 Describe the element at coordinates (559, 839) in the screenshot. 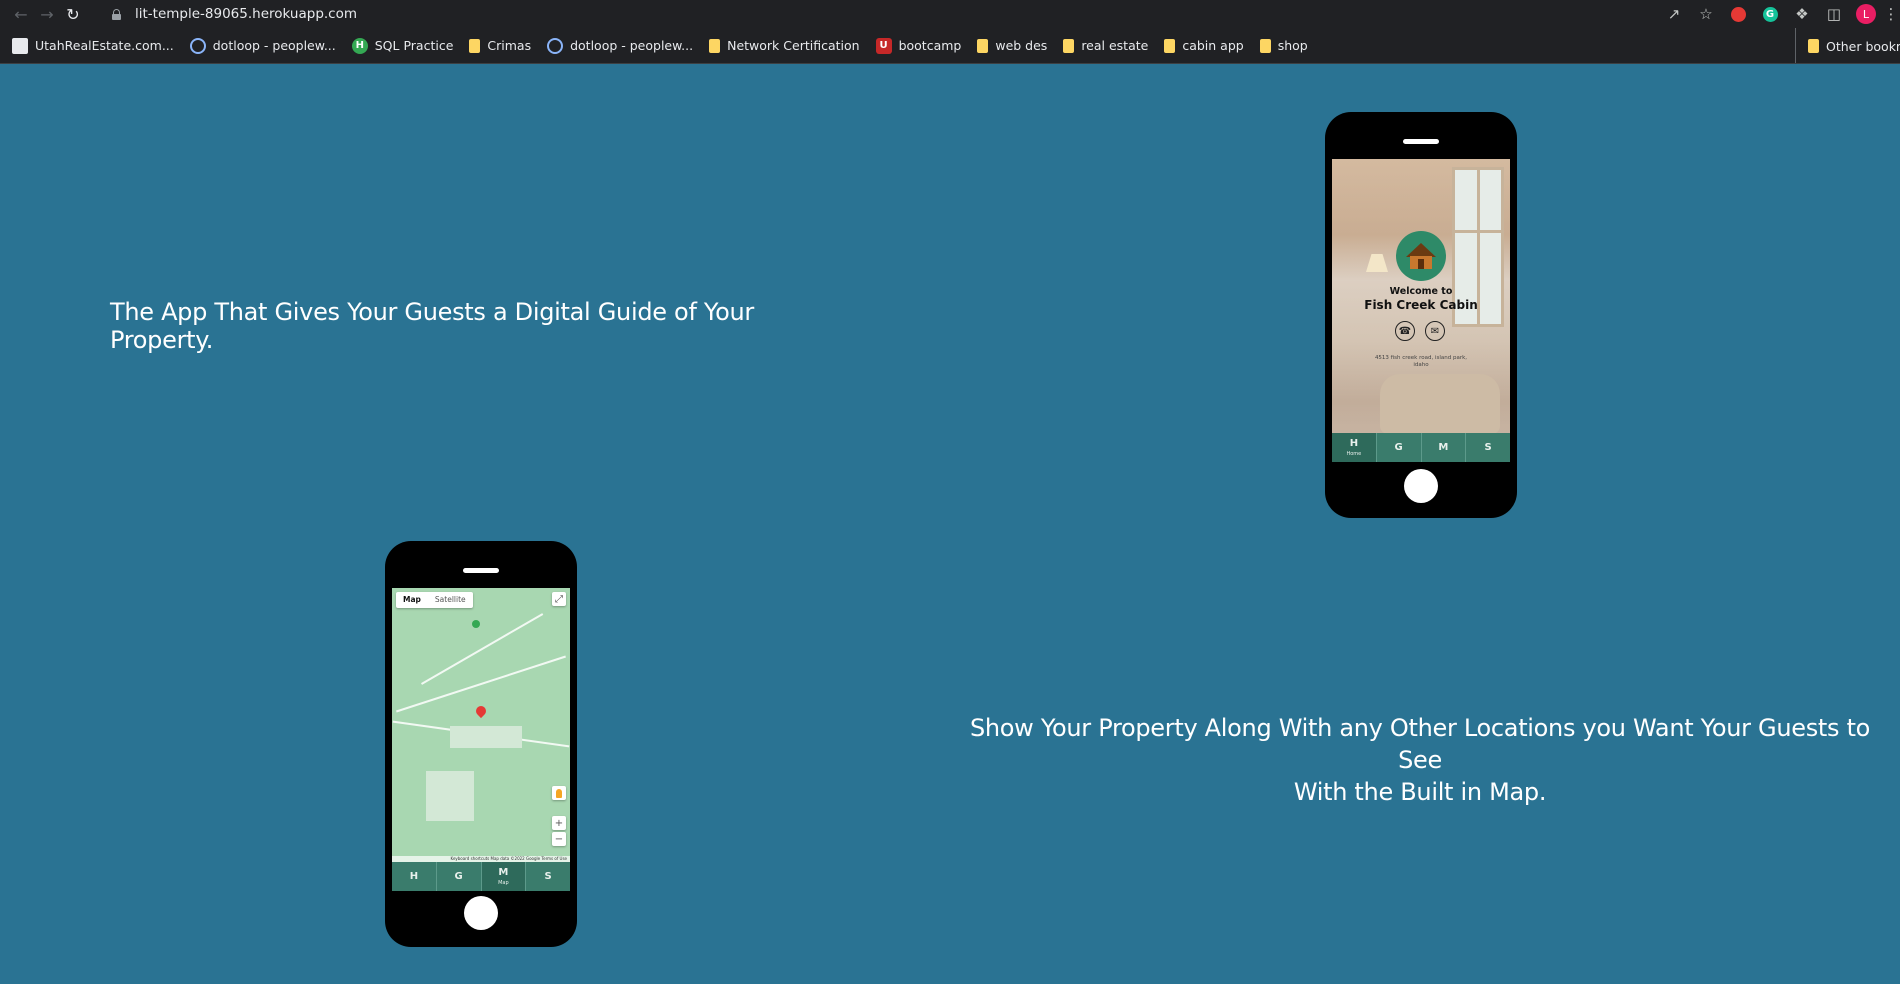

I see `zoom-out-icon: −` at that location.